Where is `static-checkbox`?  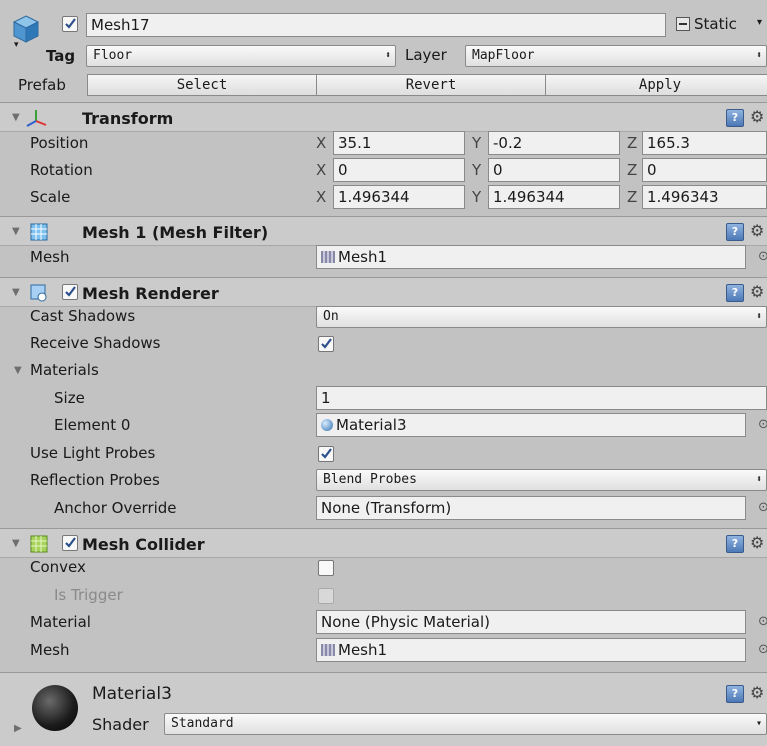 static-checkbox is located at coordinates (683, 24).